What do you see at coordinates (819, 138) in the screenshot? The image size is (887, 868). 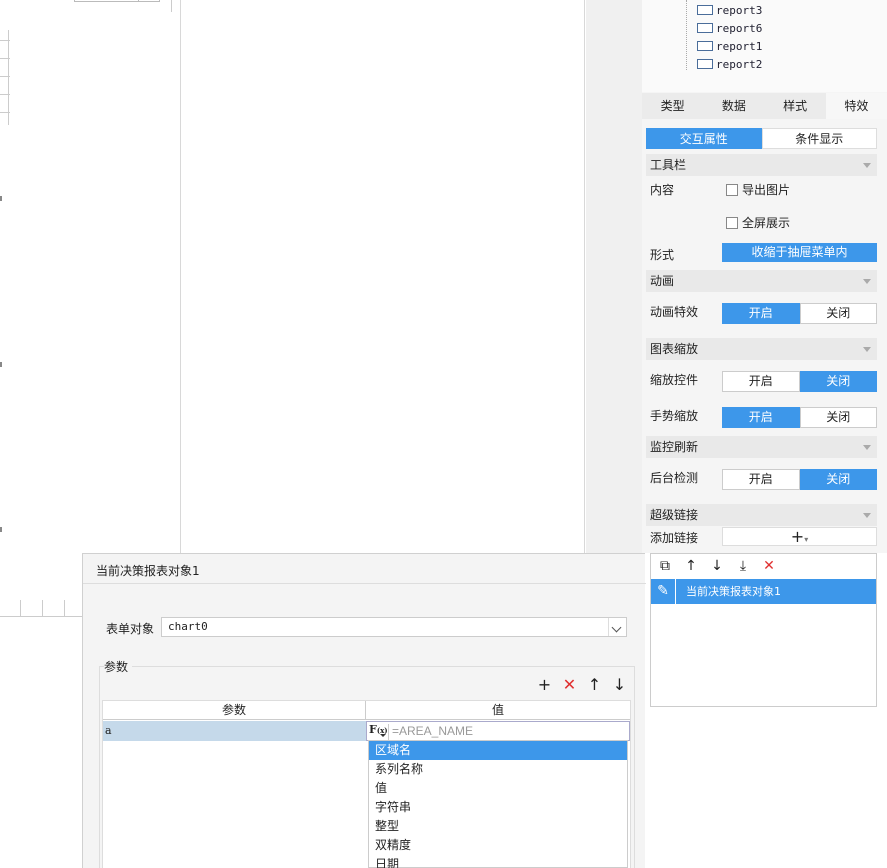 I see `subtab-condition: 条件显示` at bounding box center [819, 138].